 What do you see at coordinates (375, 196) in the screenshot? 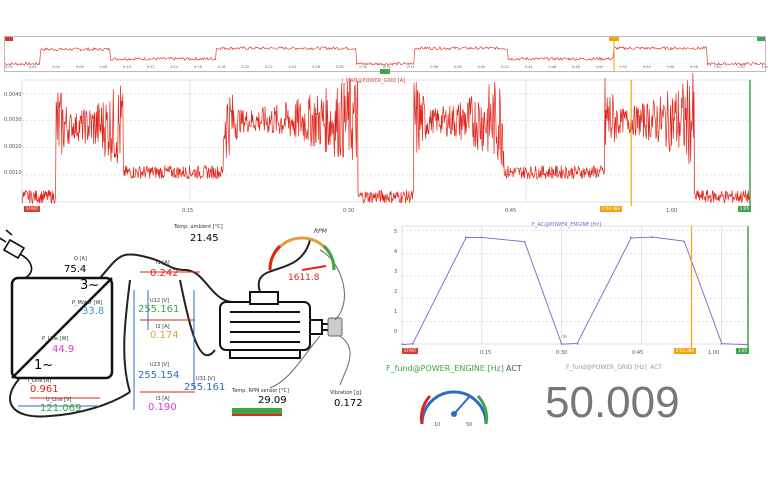
I see `current-scroll-icon: »` at bounding box center [375, 196].